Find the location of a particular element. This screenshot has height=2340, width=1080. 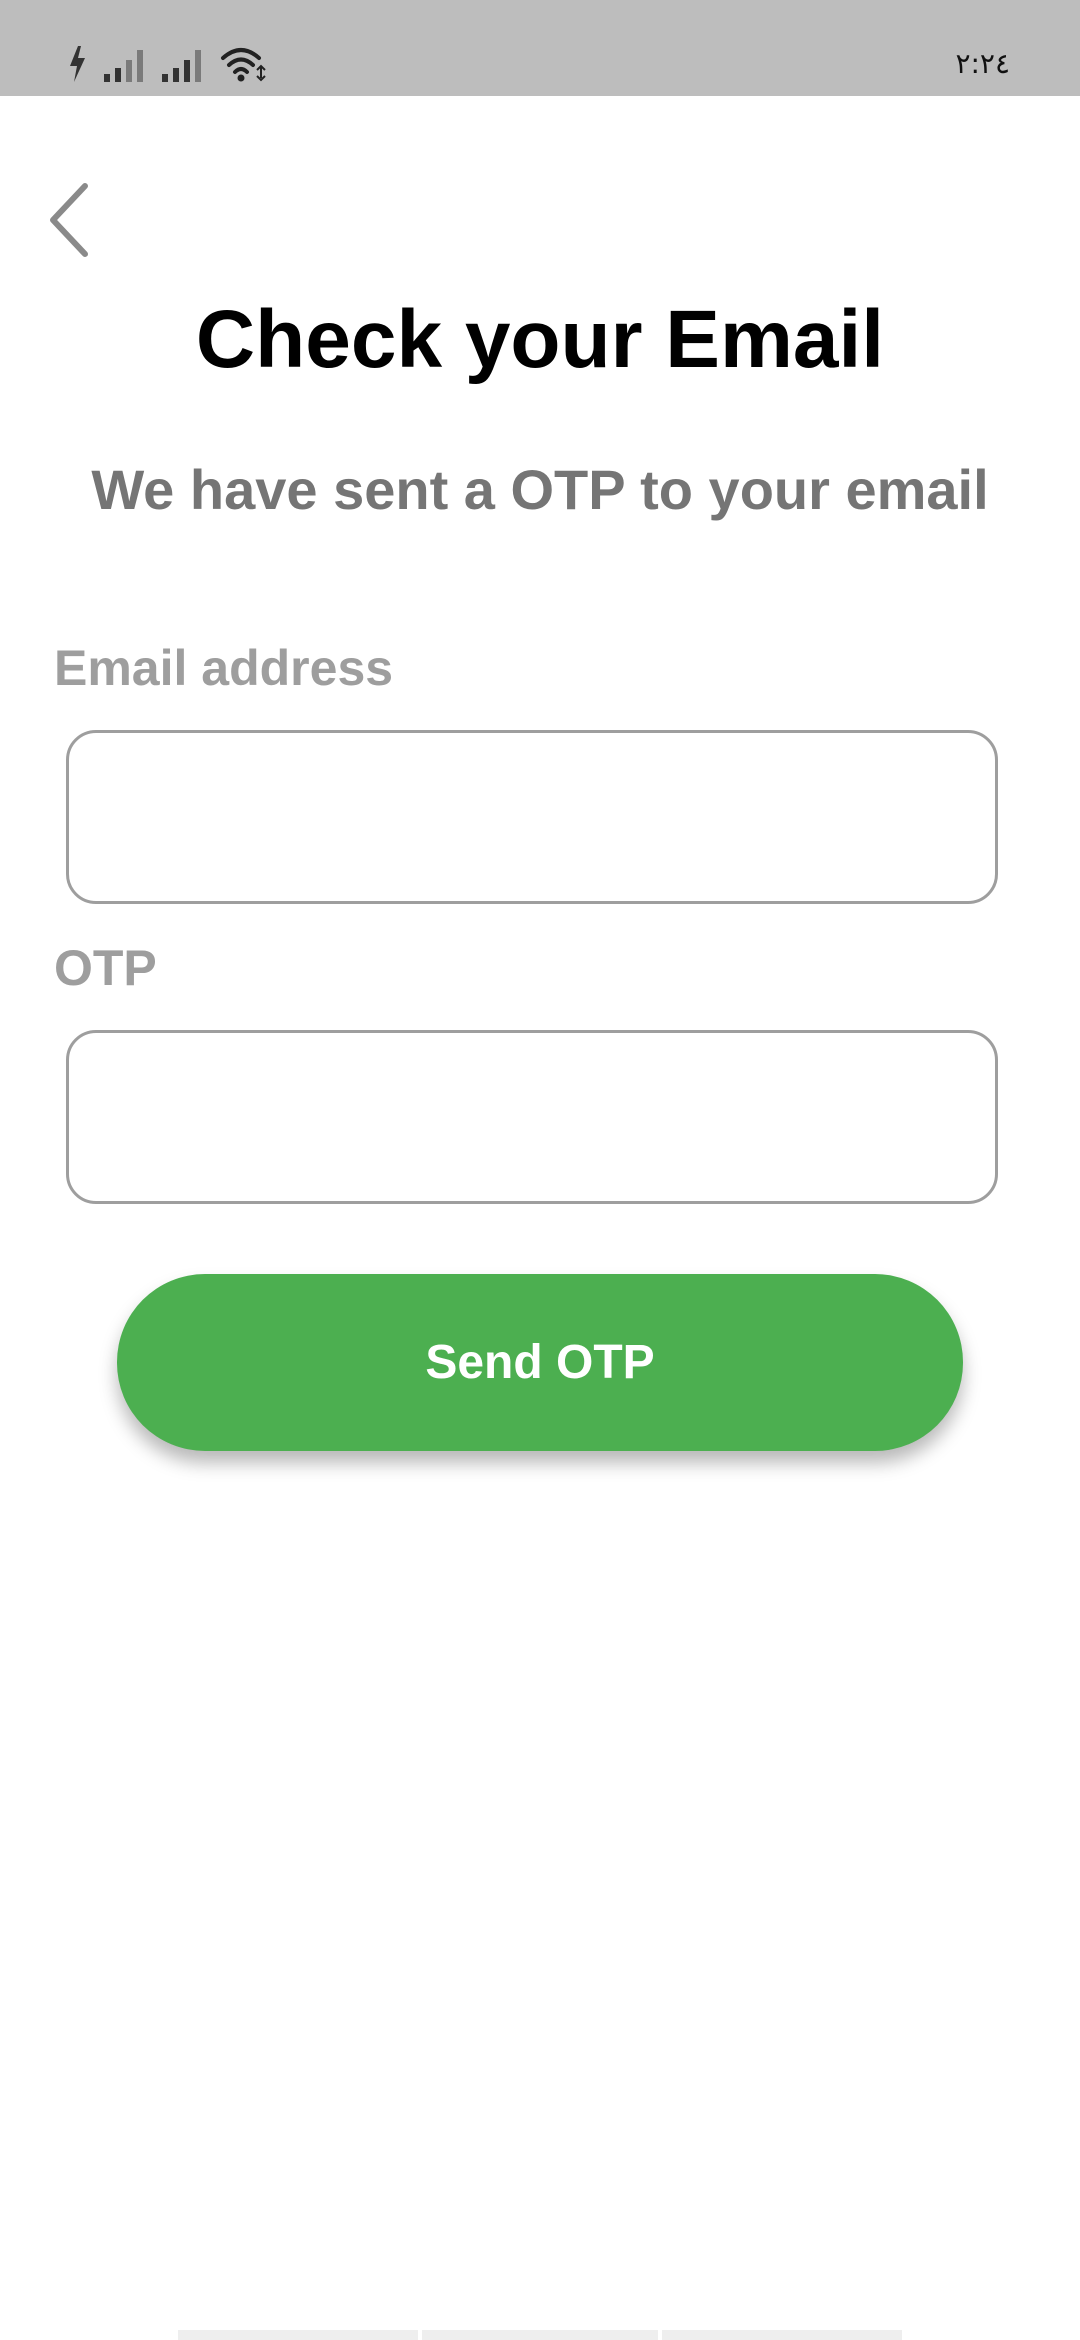

email-field is located at coordinates (532, 817).